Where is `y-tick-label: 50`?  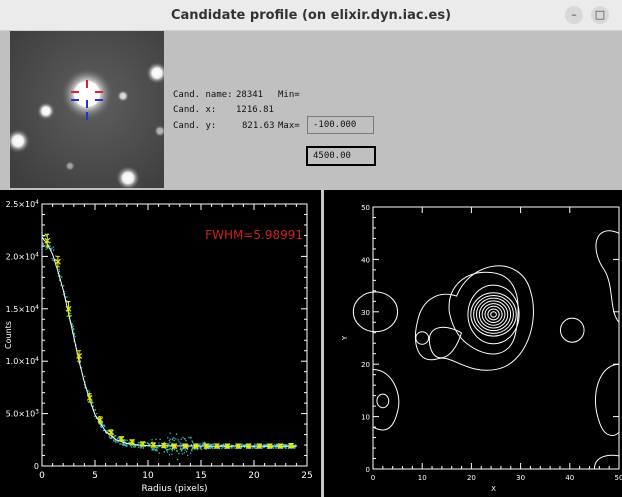
y-tick-label: 50 is located at coordinates (365, 208).